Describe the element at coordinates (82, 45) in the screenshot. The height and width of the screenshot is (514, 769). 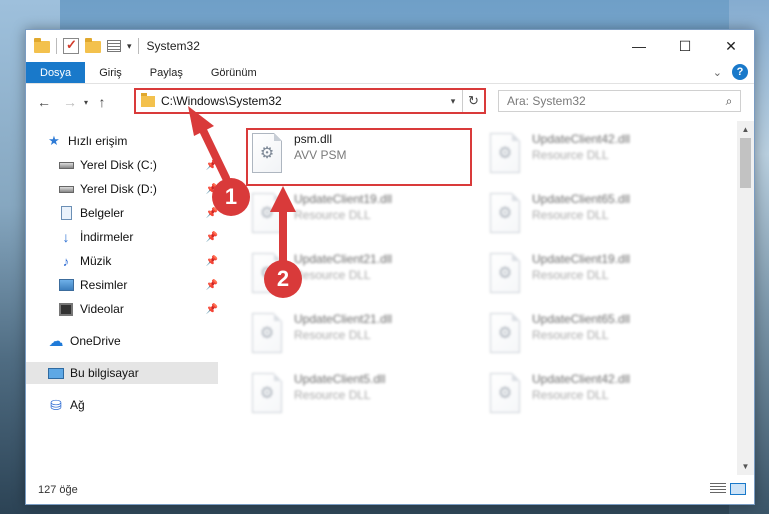
I see `quick-access-toolbar: ▾` at that location.